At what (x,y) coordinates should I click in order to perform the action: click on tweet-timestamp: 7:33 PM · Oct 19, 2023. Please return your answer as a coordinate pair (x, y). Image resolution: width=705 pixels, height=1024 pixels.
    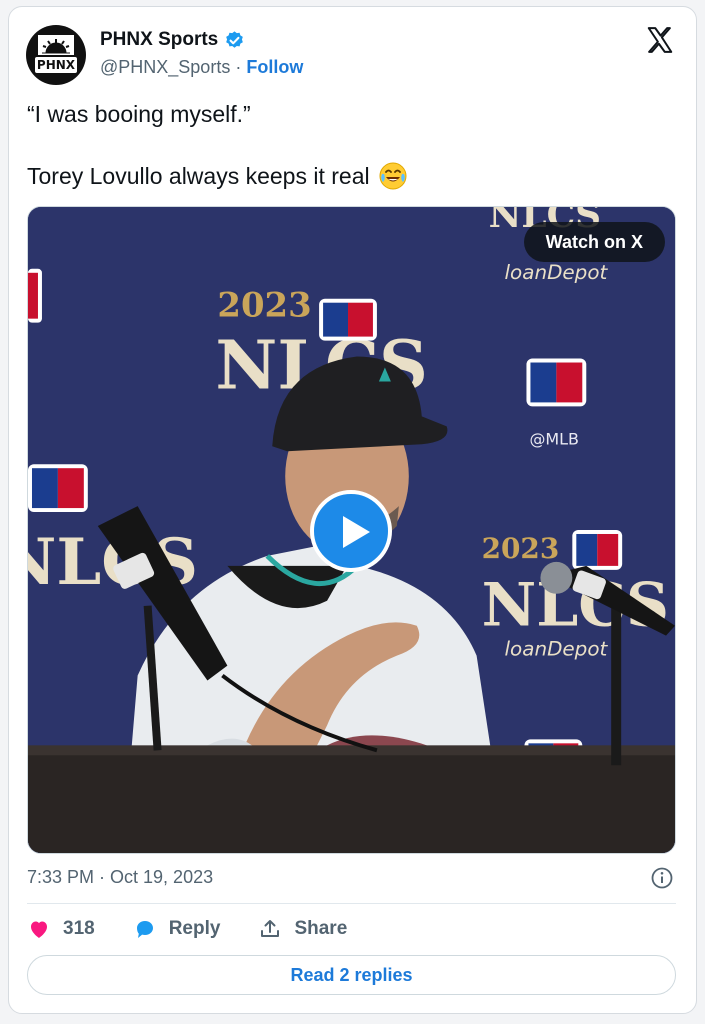
    Looking at the image, I should click on (120, 877).